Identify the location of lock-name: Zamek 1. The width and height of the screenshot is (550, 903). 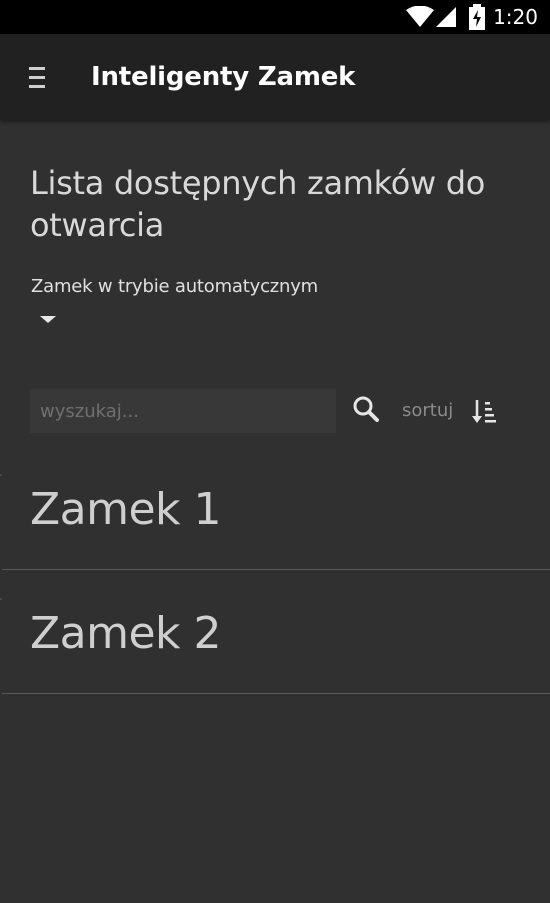
(126, 509).